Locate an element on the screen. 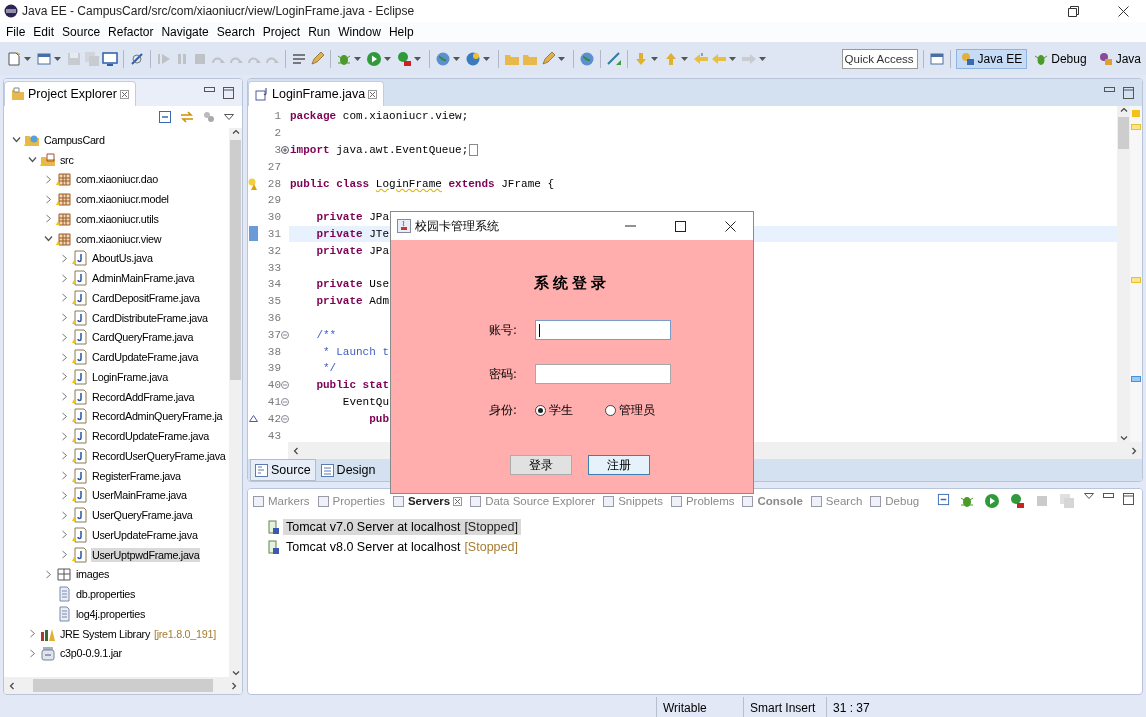 The width and height of the screenshot is (1146, 717). tree-item: RegisterFrame.java is located at coordinates (136, 475).